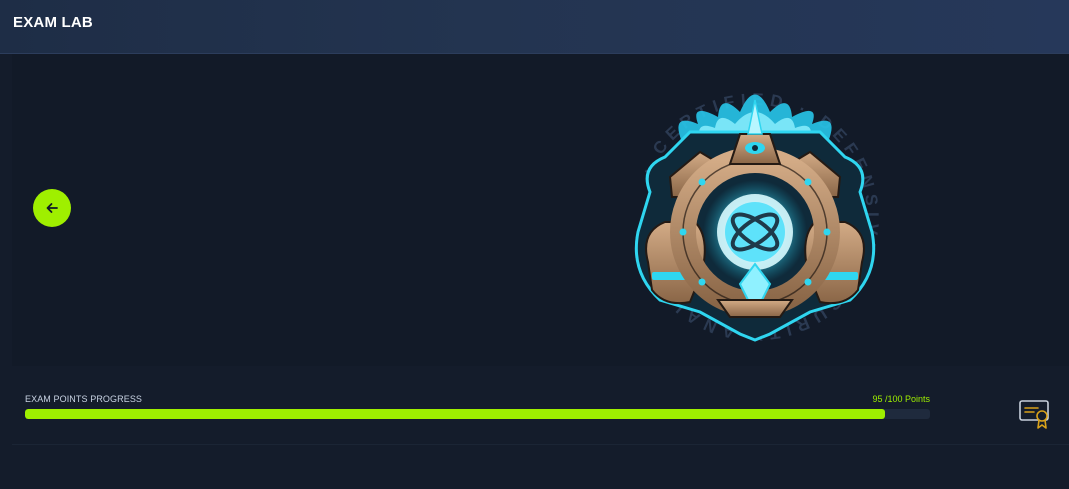 The image size is (1069, 489). I want to click on top-bar: EXAM LAB, so click(534, 27).